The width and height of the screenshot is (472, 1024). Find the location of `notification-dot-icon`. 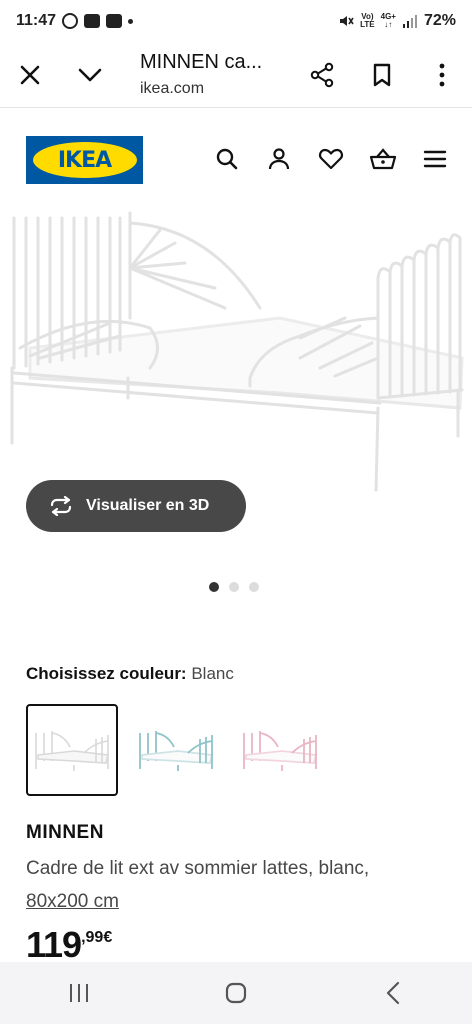

notification-dot-icon is located at coordinates (131, 21).